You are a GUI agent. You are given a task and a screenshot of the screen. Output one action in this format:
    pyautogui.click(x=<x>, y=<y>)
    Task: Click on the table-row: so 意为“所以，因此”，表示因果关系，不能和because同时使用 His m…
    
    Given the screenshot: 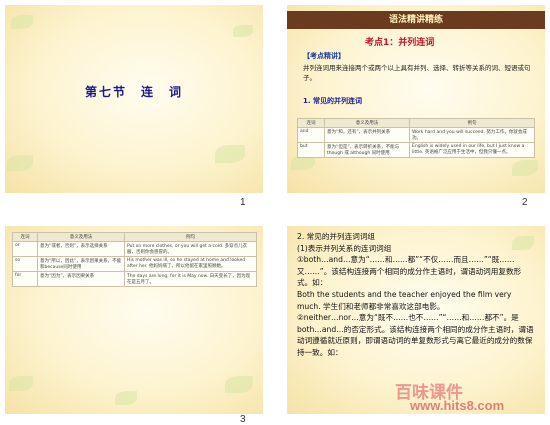 What is the action you would take?
    pyautogui.click(x=134, y=264)
    